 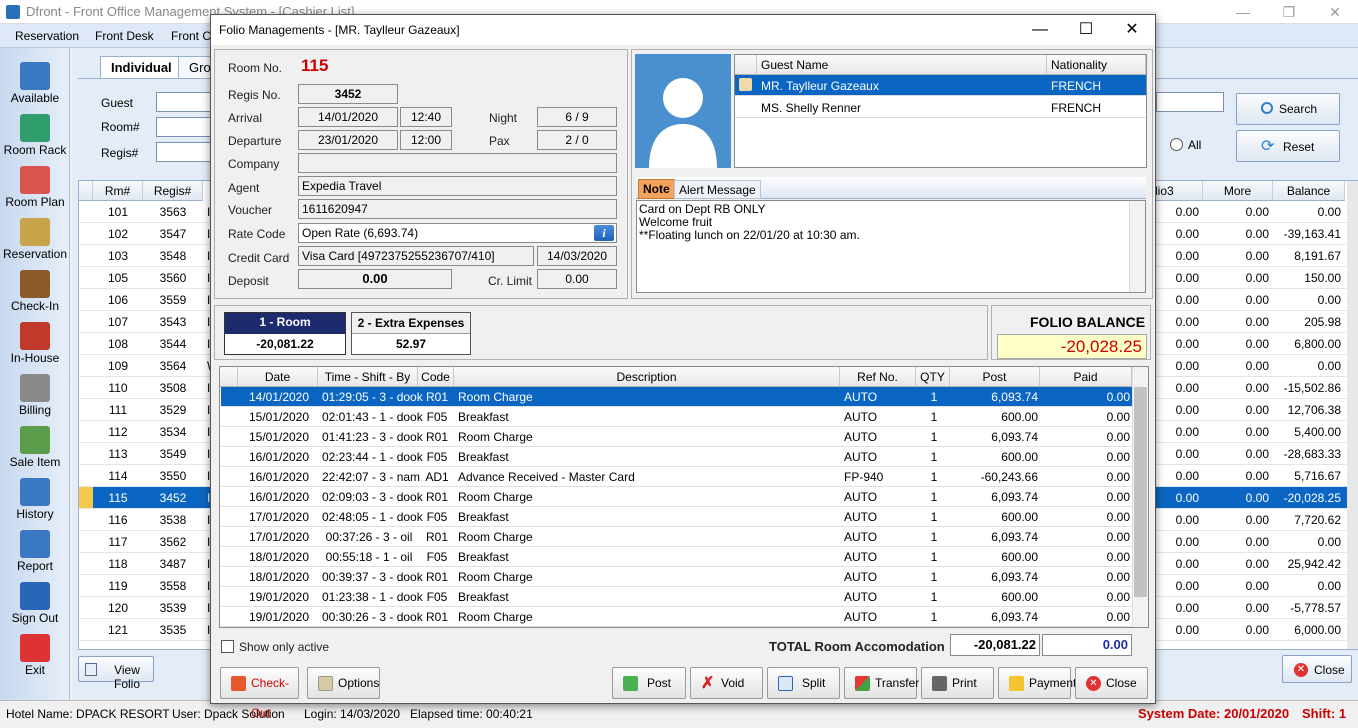 I want to click on tab-alert-message: Alert Message, so click(x=717, y=189).